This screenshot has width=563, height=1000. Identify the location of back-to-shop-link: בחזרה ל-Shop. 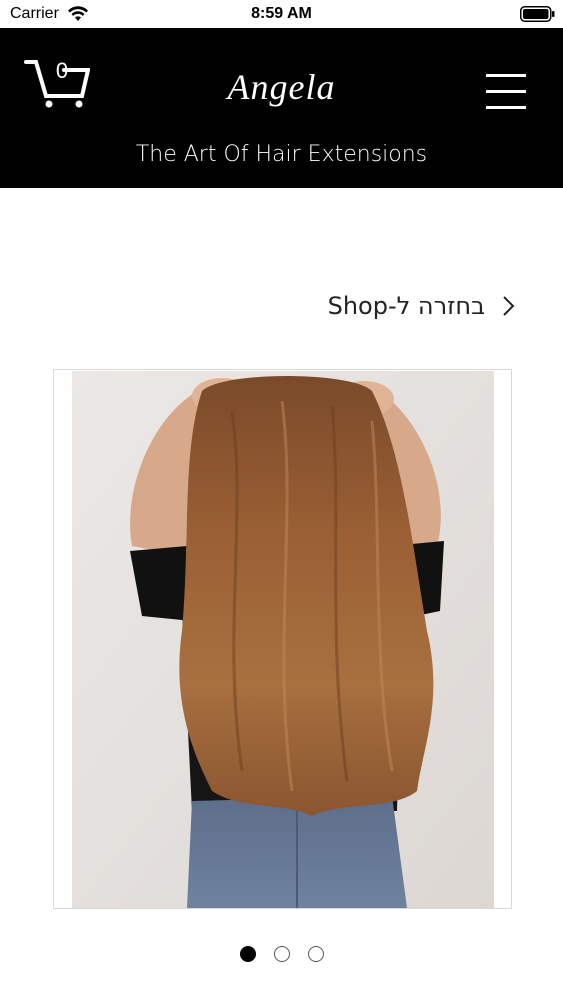
(422, 306).